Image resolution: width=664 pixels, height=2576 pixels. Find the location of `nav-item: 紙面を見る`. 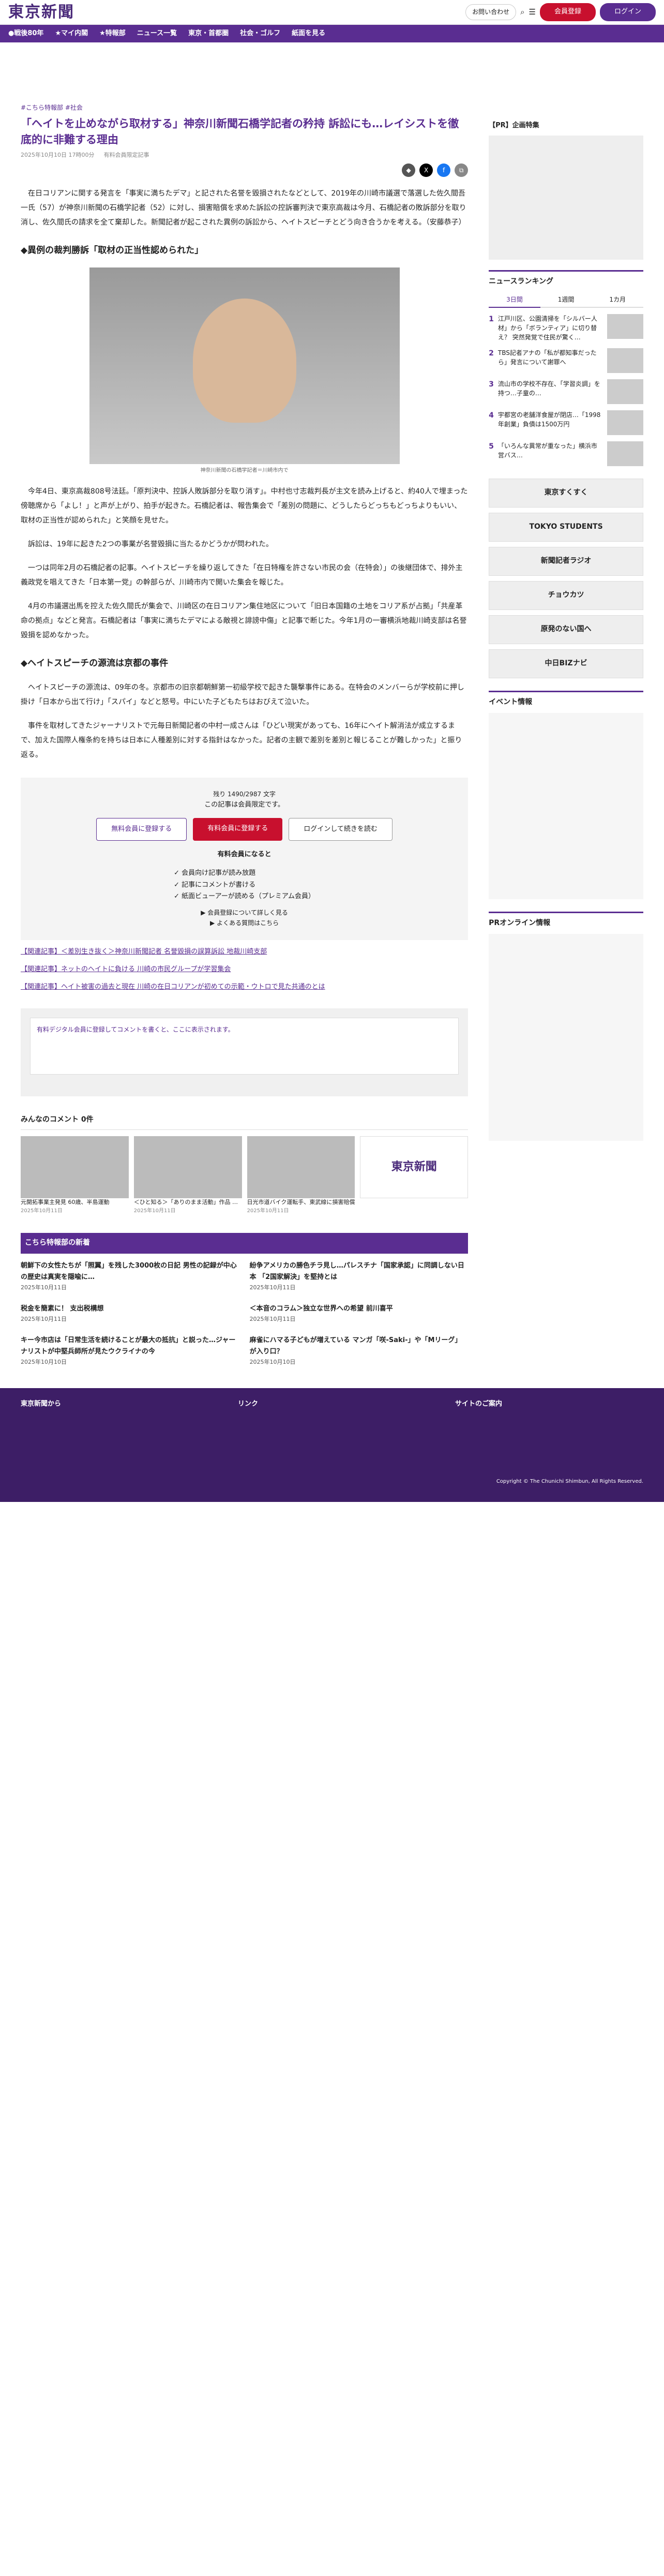

nav-item: 紙面を見る is located at coordinates (308, 33).